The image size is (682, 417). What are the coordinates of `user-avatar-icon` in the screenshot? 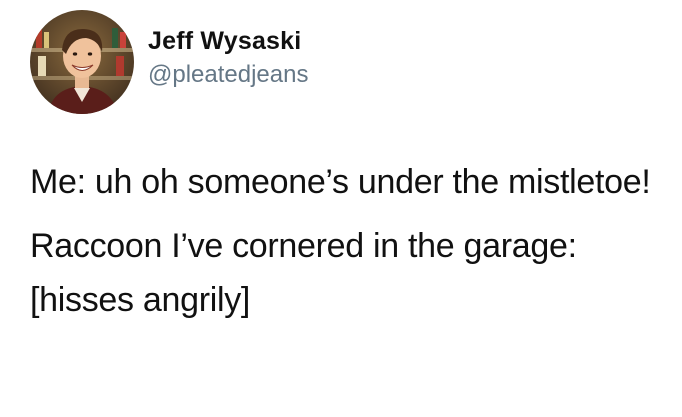 It's located at (82, 62).